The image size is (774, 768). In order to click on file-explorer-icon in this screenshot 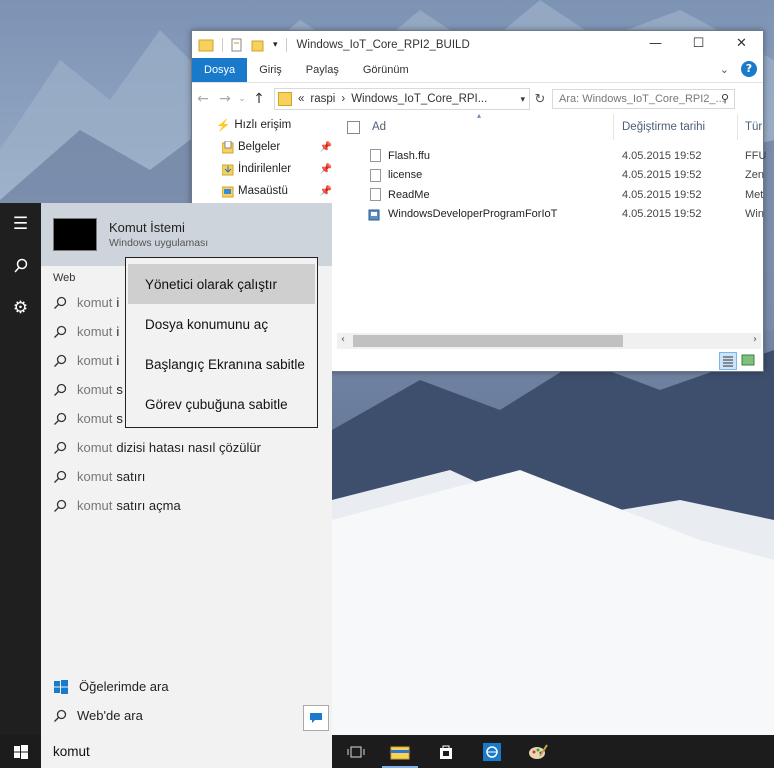, I will do `click(400, 752)`.